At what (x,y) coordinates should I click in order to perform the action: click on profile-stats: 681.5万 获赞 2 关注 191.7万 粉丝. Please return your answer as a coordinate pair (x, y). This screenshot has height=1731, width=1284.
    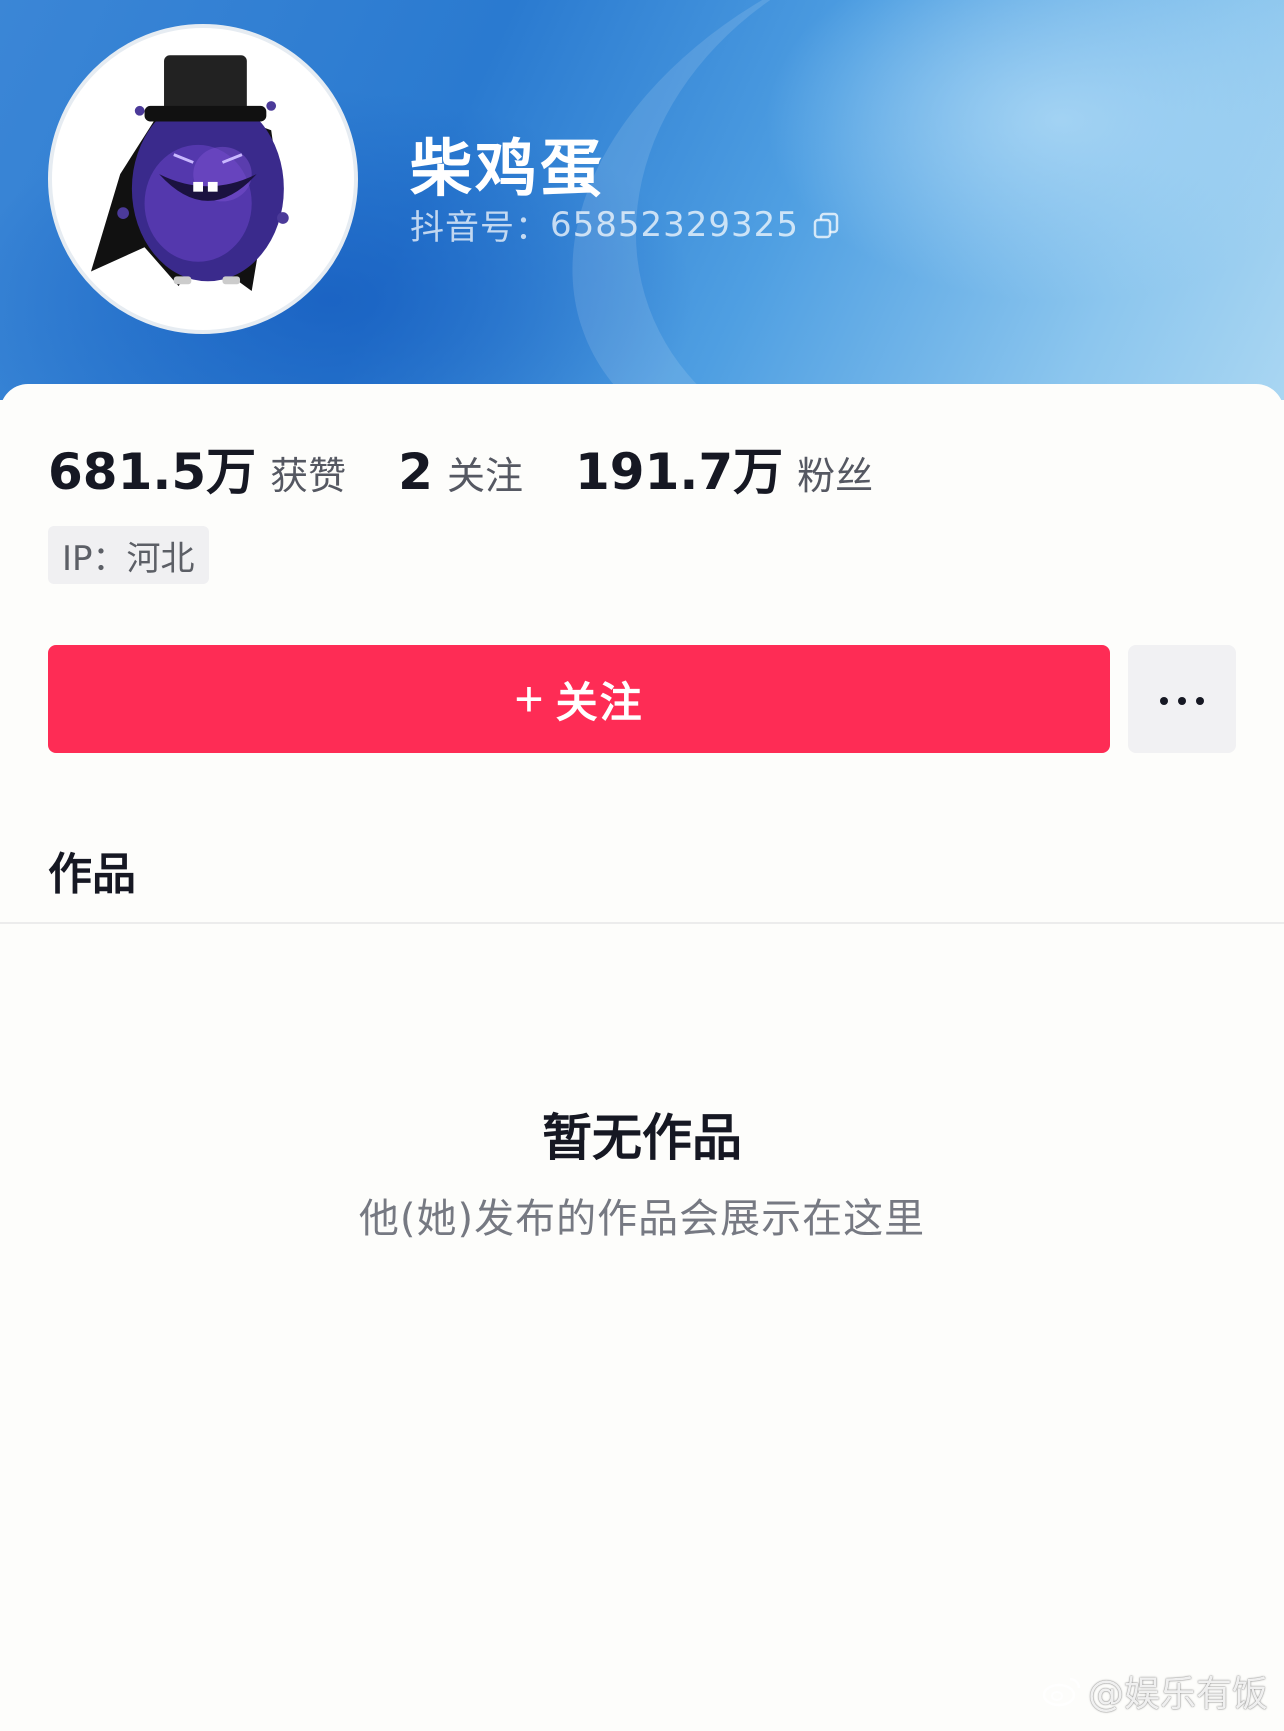
    Looking at the image, I should click on (486, 468).